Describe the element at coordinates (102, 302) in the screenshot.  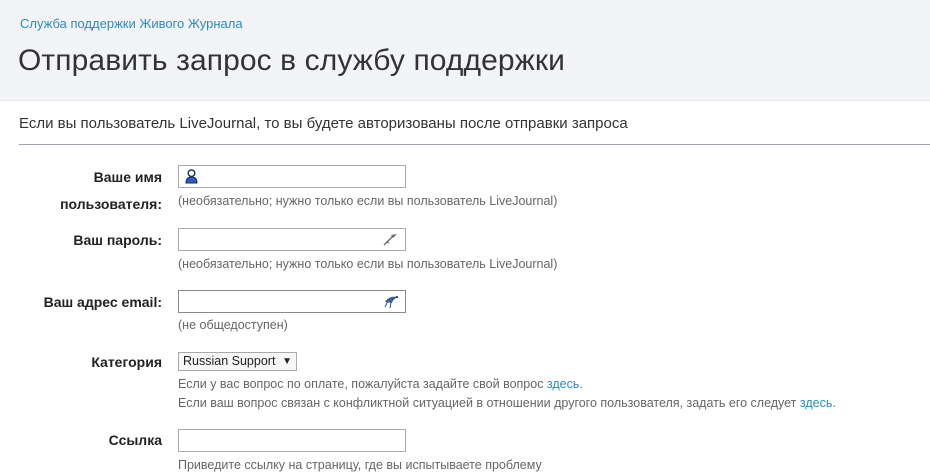
I see `email-label: Ваш адрес email:` at that location.